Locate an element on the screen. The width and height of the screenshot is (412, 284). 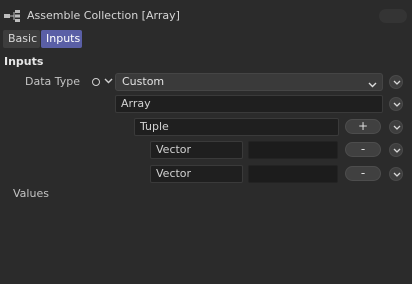
tab-basic: Basic is located at coordinates (21, 39).